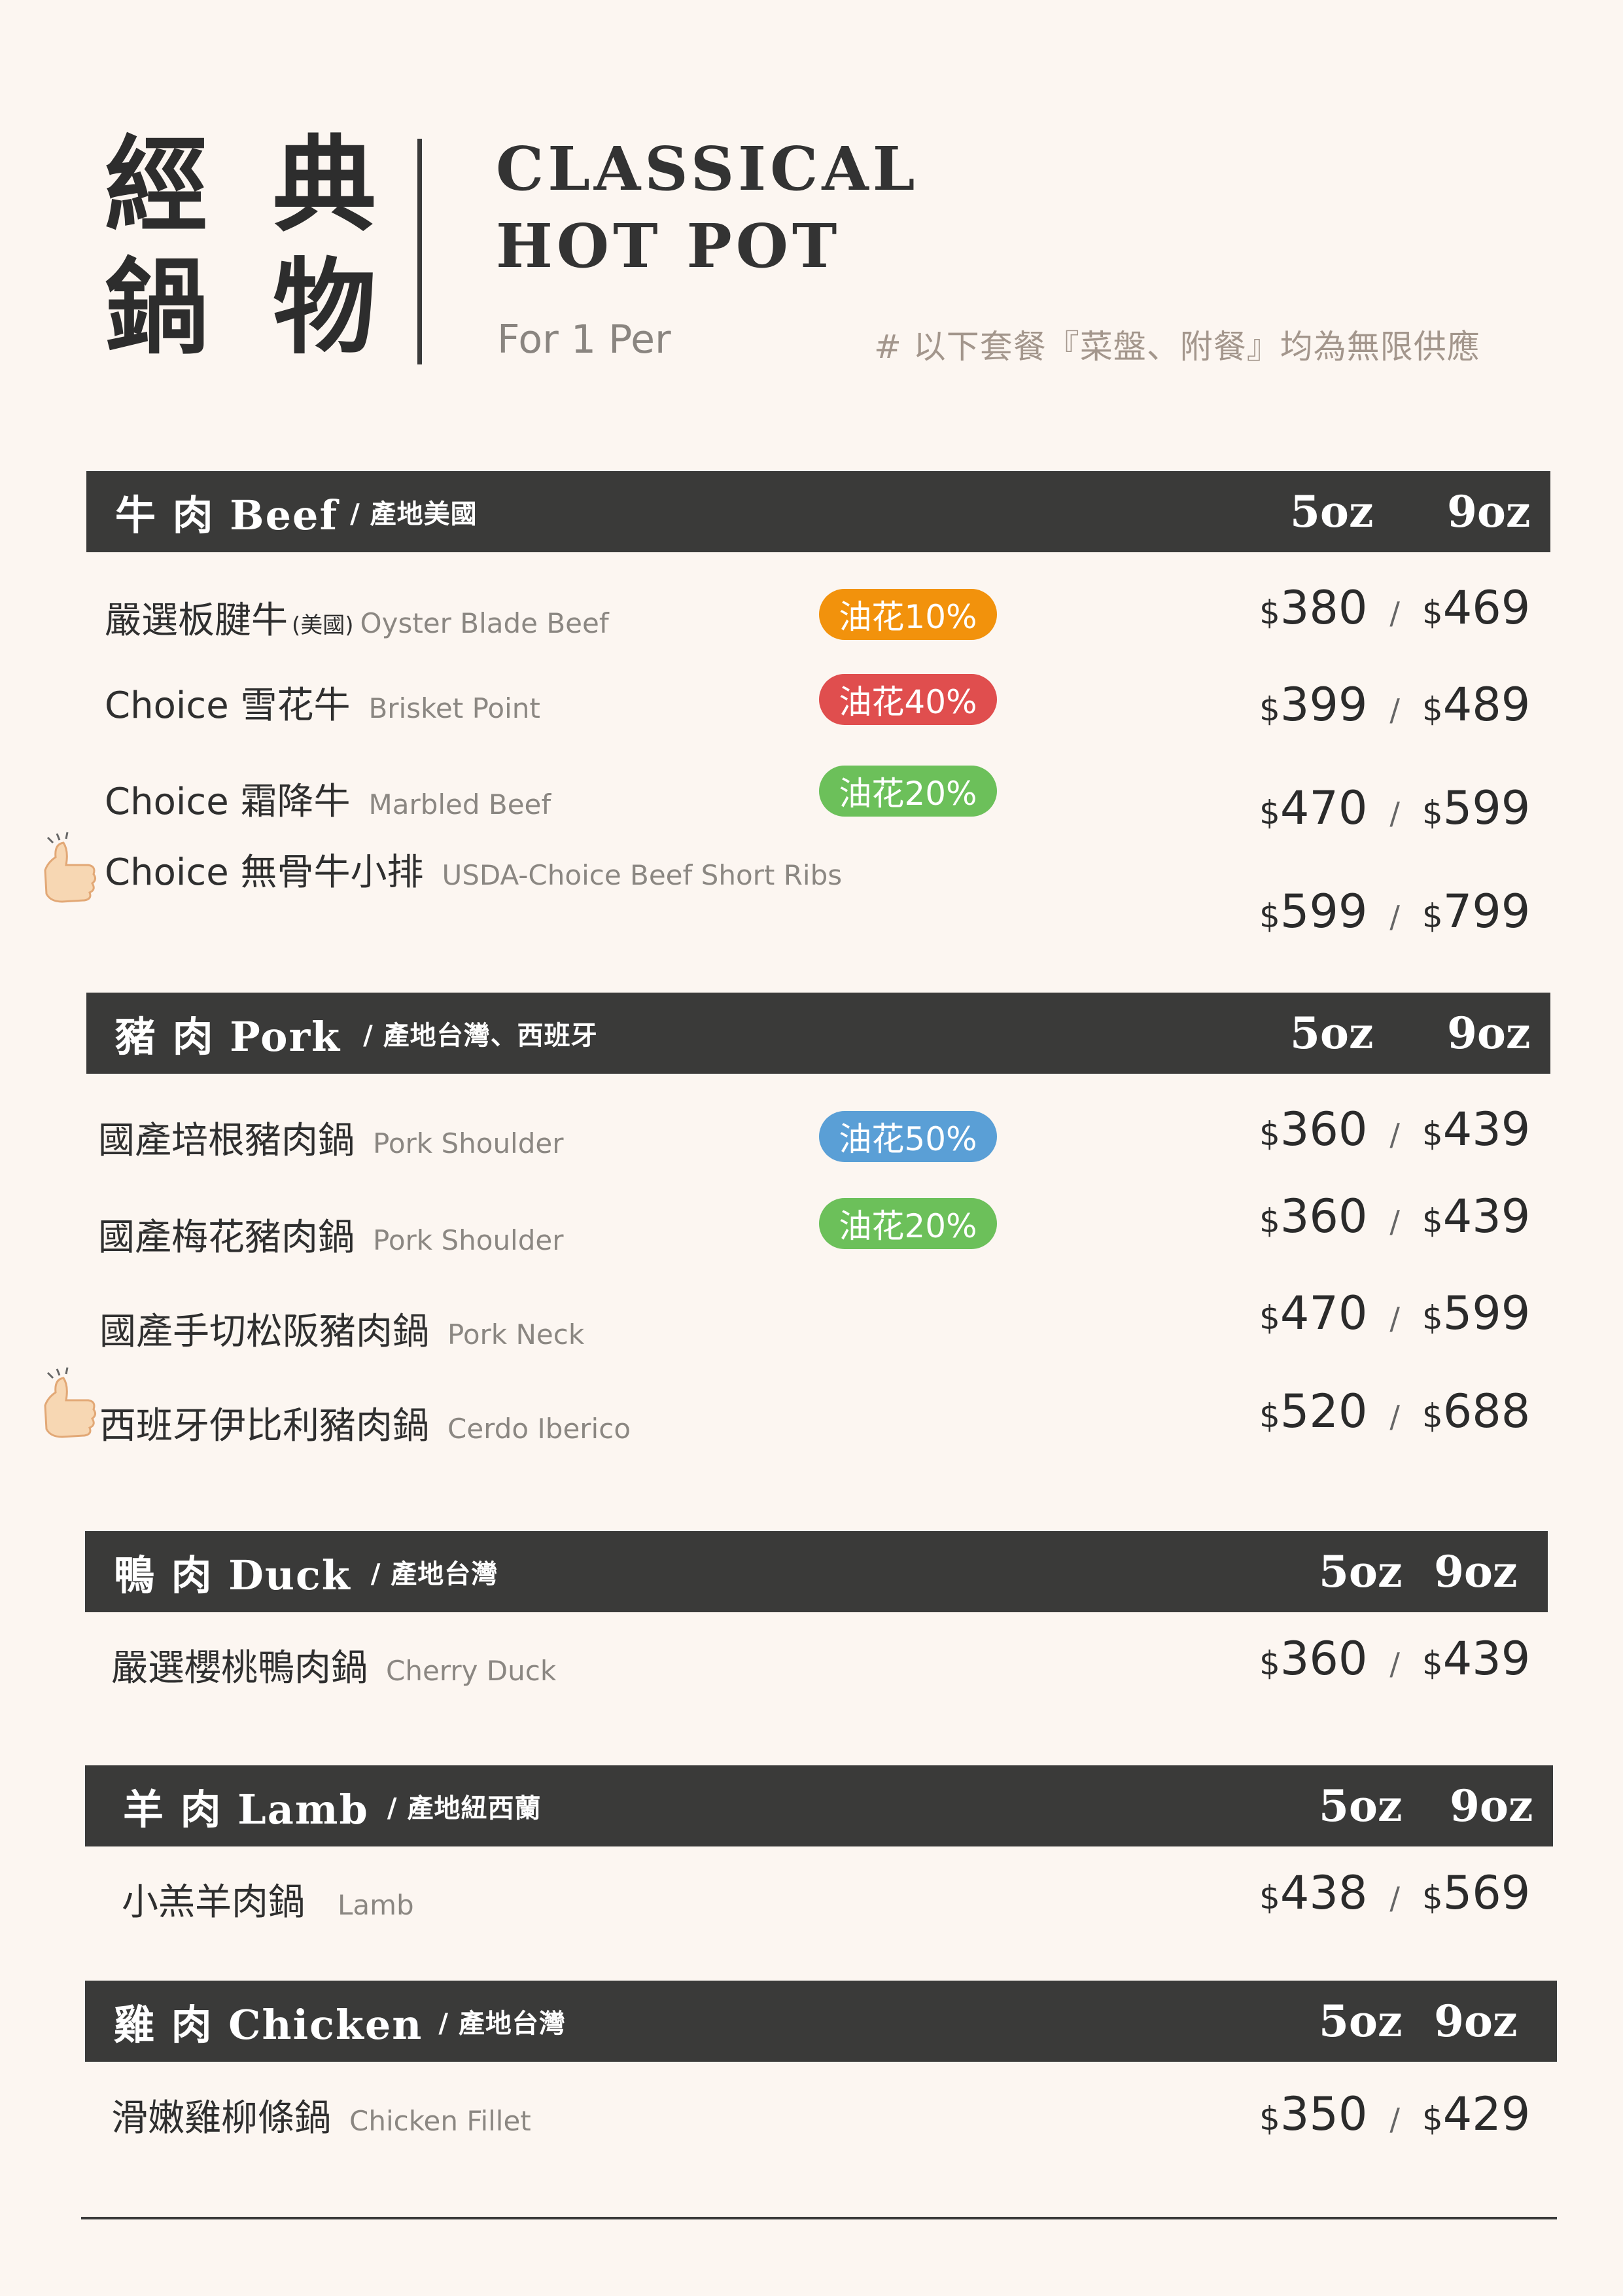  I want to click on price-large: 489, so click(1487, 705).